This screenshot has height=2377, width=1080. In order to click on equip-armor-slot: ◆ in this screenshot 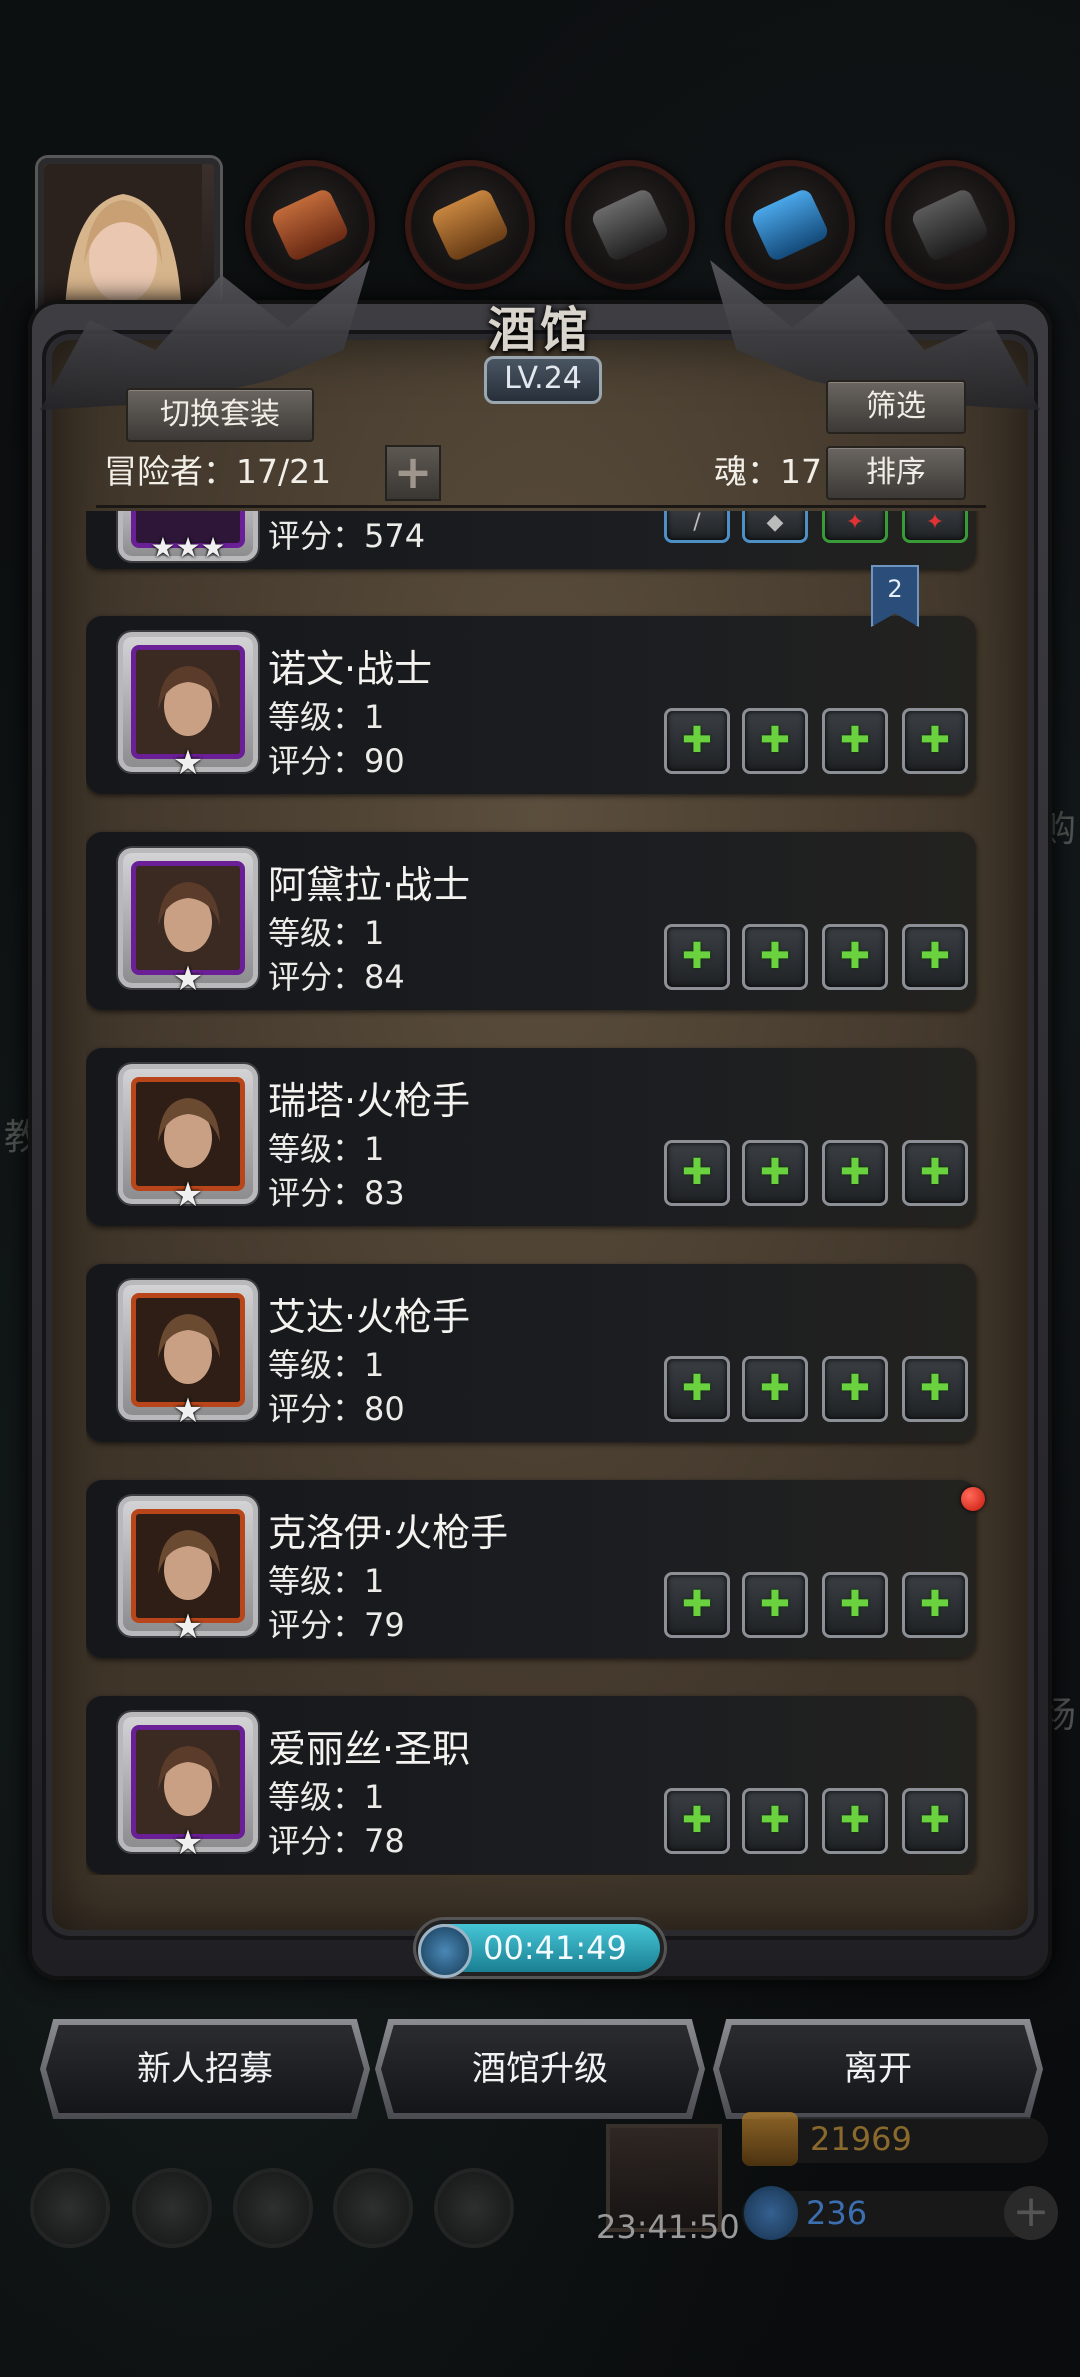, I will do `click(775, 527)`.